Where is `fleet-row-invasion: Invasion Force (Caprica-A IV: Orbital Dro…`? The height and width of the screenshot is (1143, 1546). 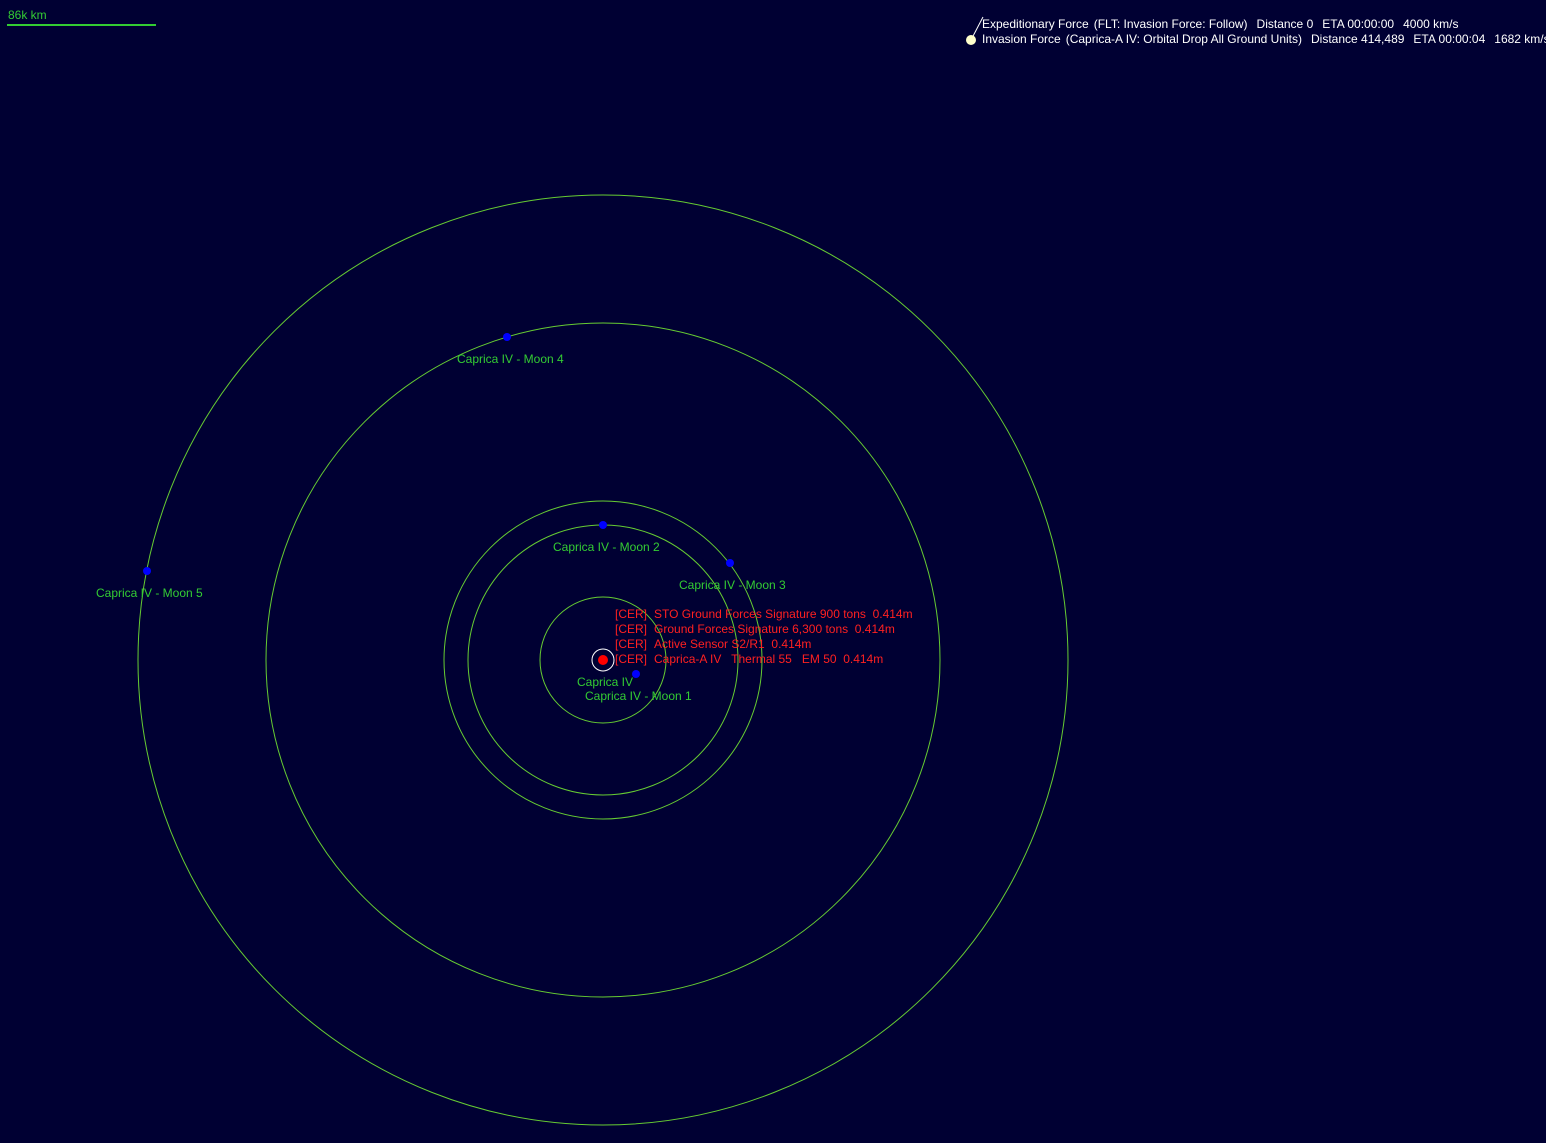 fleet-row-invasion: Invasion Force (Caprica-A IV: Orbital Dro… is located at coordinates (1264, 39).